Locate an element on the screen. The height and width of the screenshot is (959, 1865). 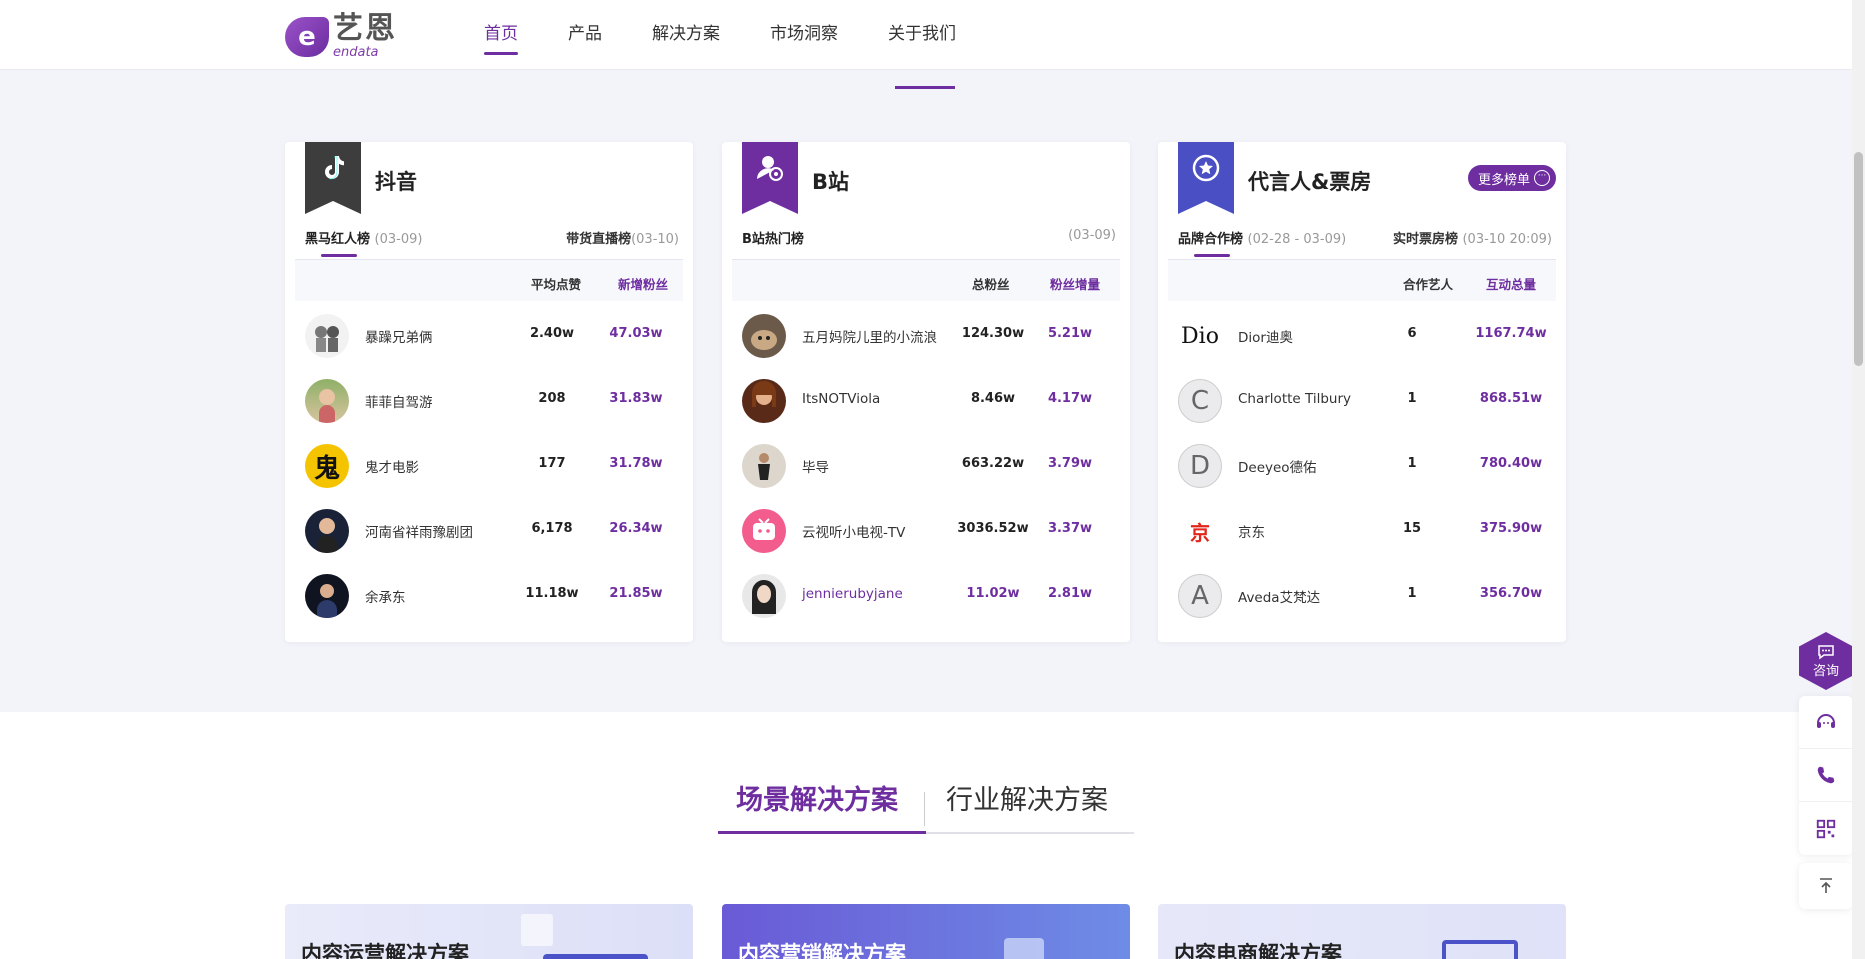
douyin-badge is located at coordinates (333, 178).